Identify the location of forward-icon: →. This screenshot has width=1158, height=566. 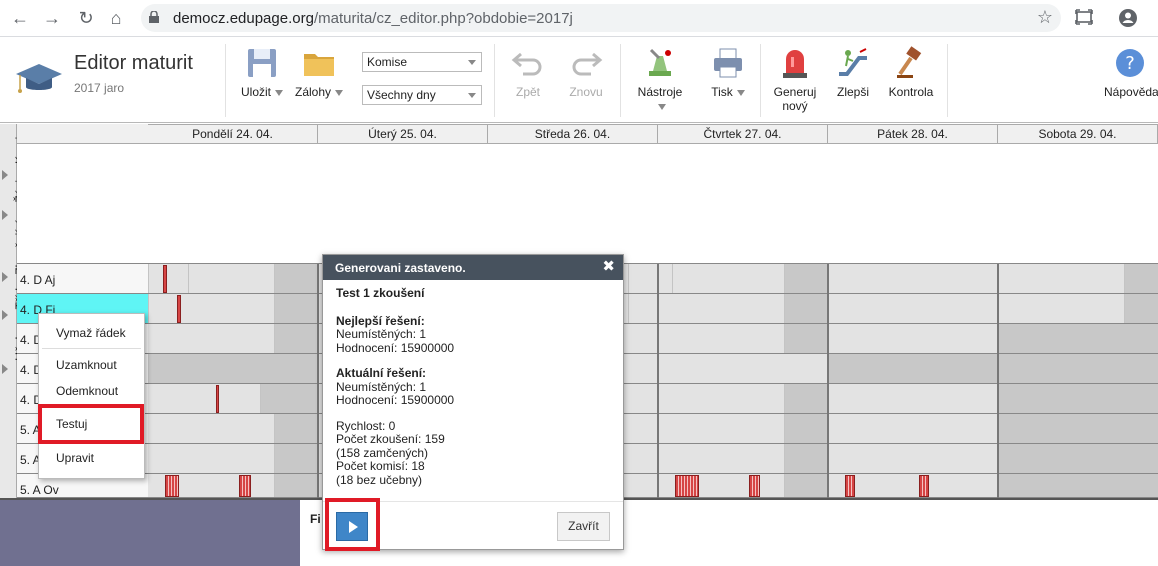
(52, 18).